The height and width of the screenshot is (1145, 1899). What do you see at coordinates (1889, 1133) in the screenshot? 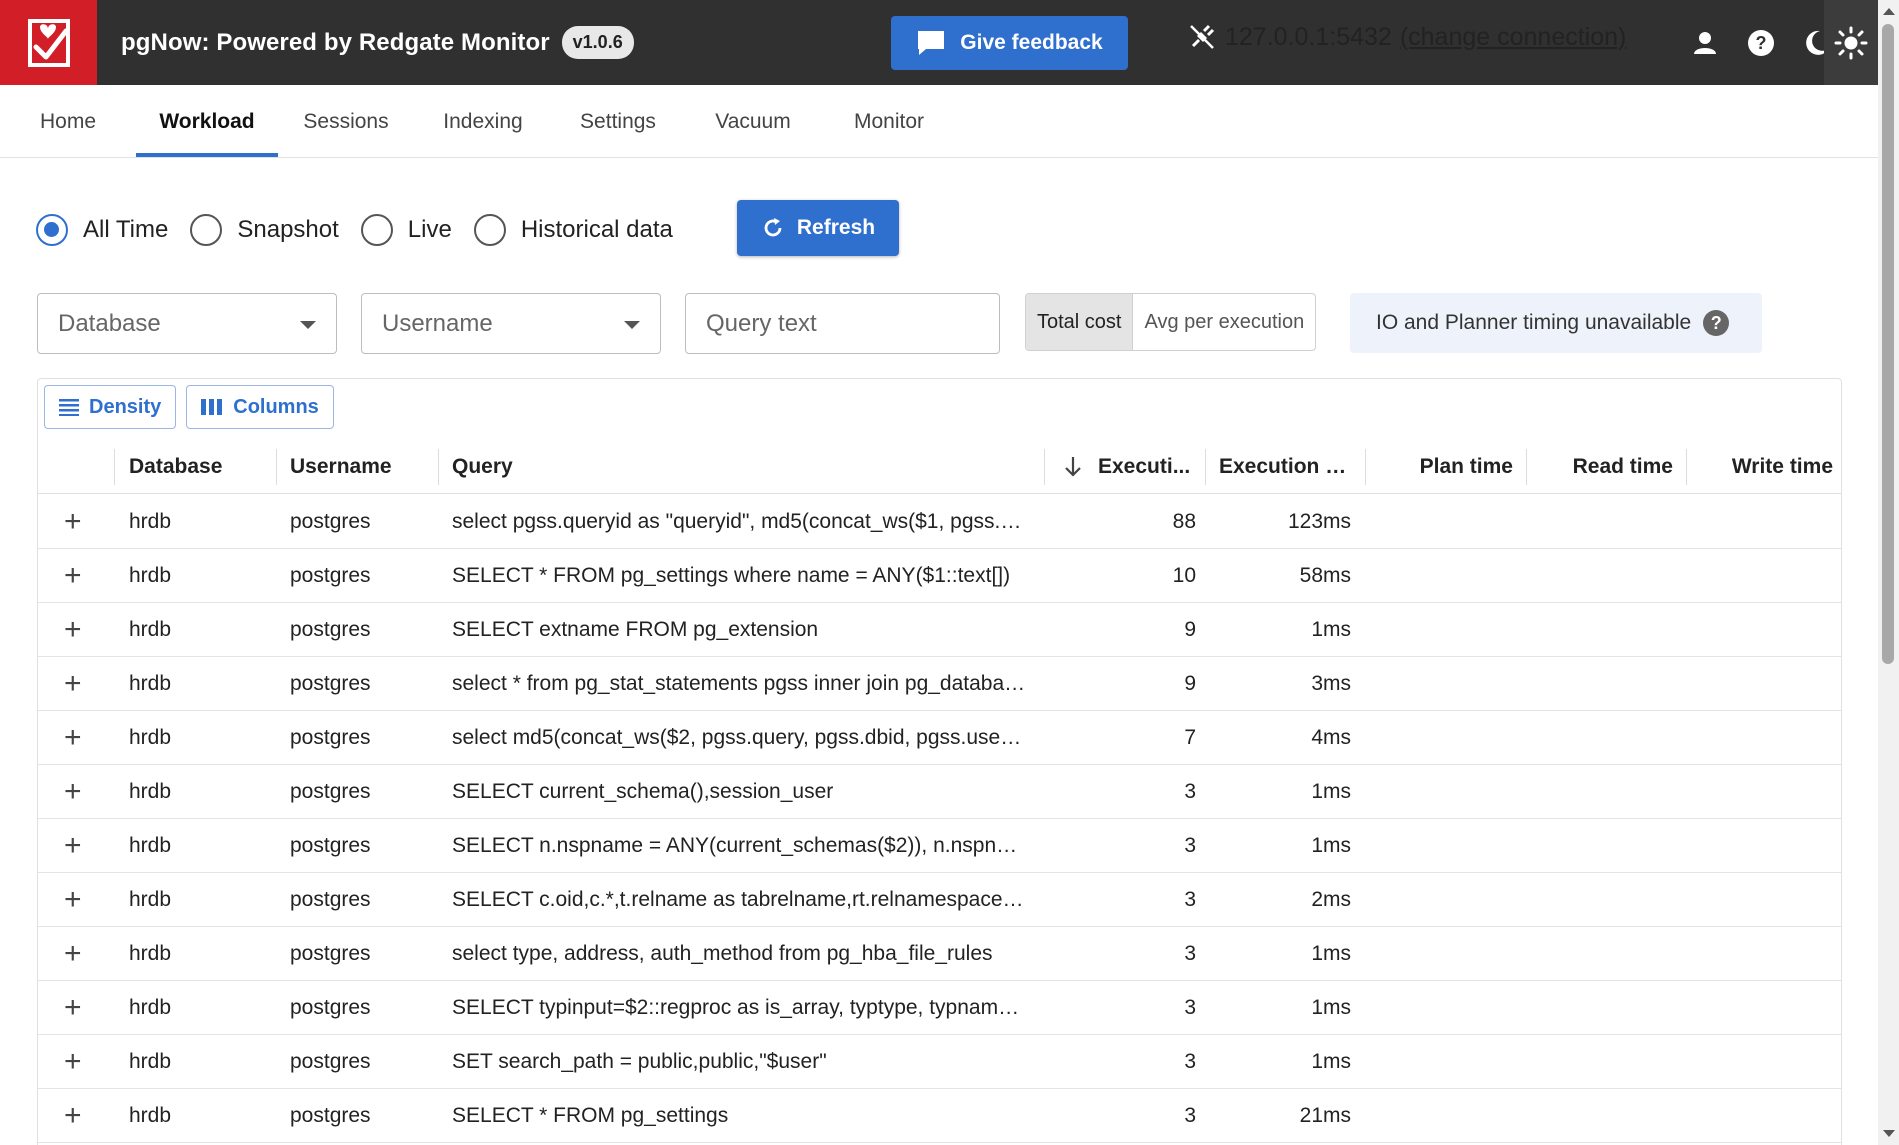
I see `scroll-down-icon` at bounding box center [1889, 1133].